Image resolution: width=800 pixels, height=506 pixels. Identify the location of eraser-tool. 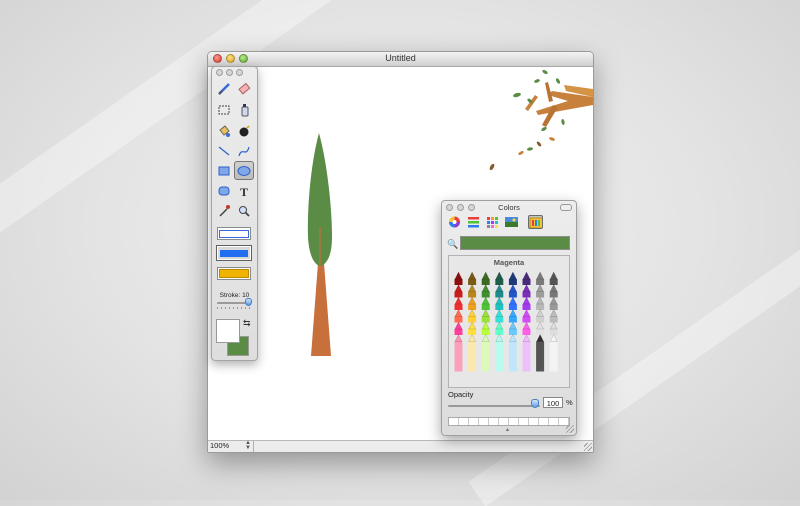
(244, 88).